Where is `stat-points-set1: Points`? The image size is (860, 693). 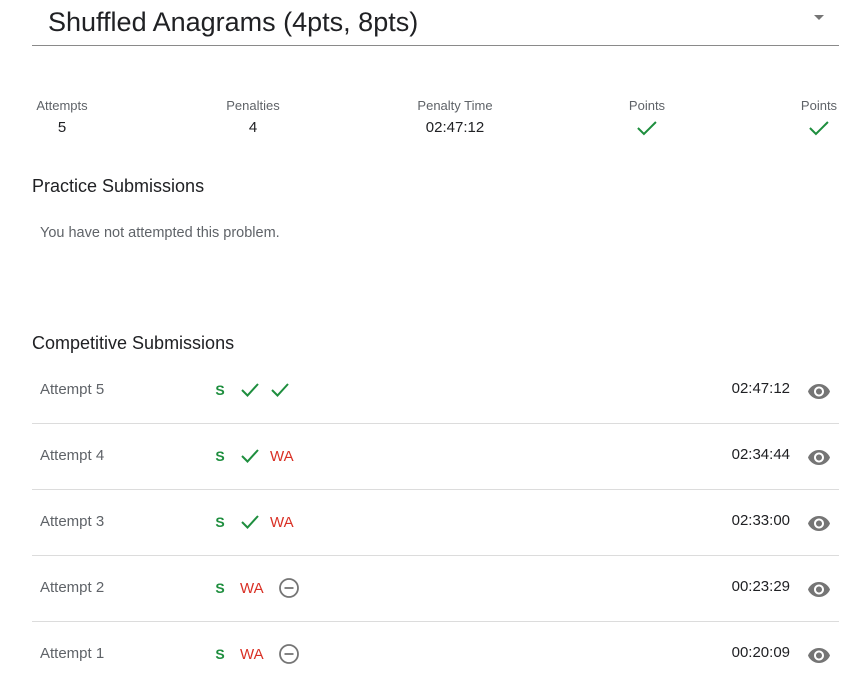
stat-points-set1: Points is located at coordinates (647, 117).